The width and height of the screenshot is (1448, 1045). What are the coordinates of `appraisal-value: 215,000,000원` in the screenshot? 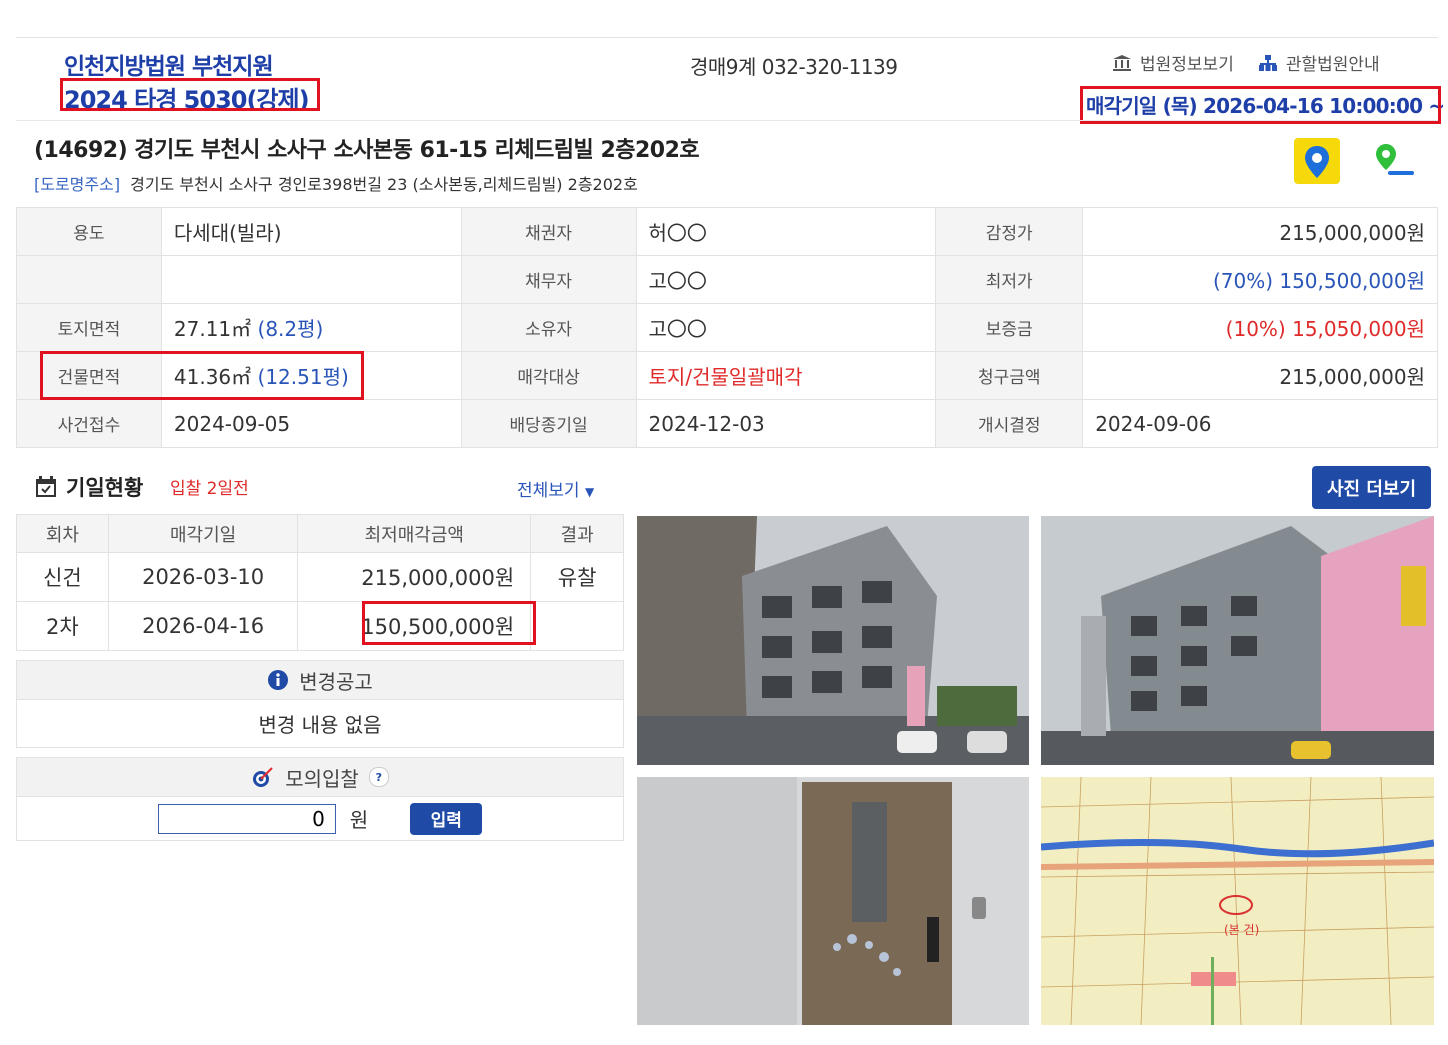 It's located at (1260, 231).